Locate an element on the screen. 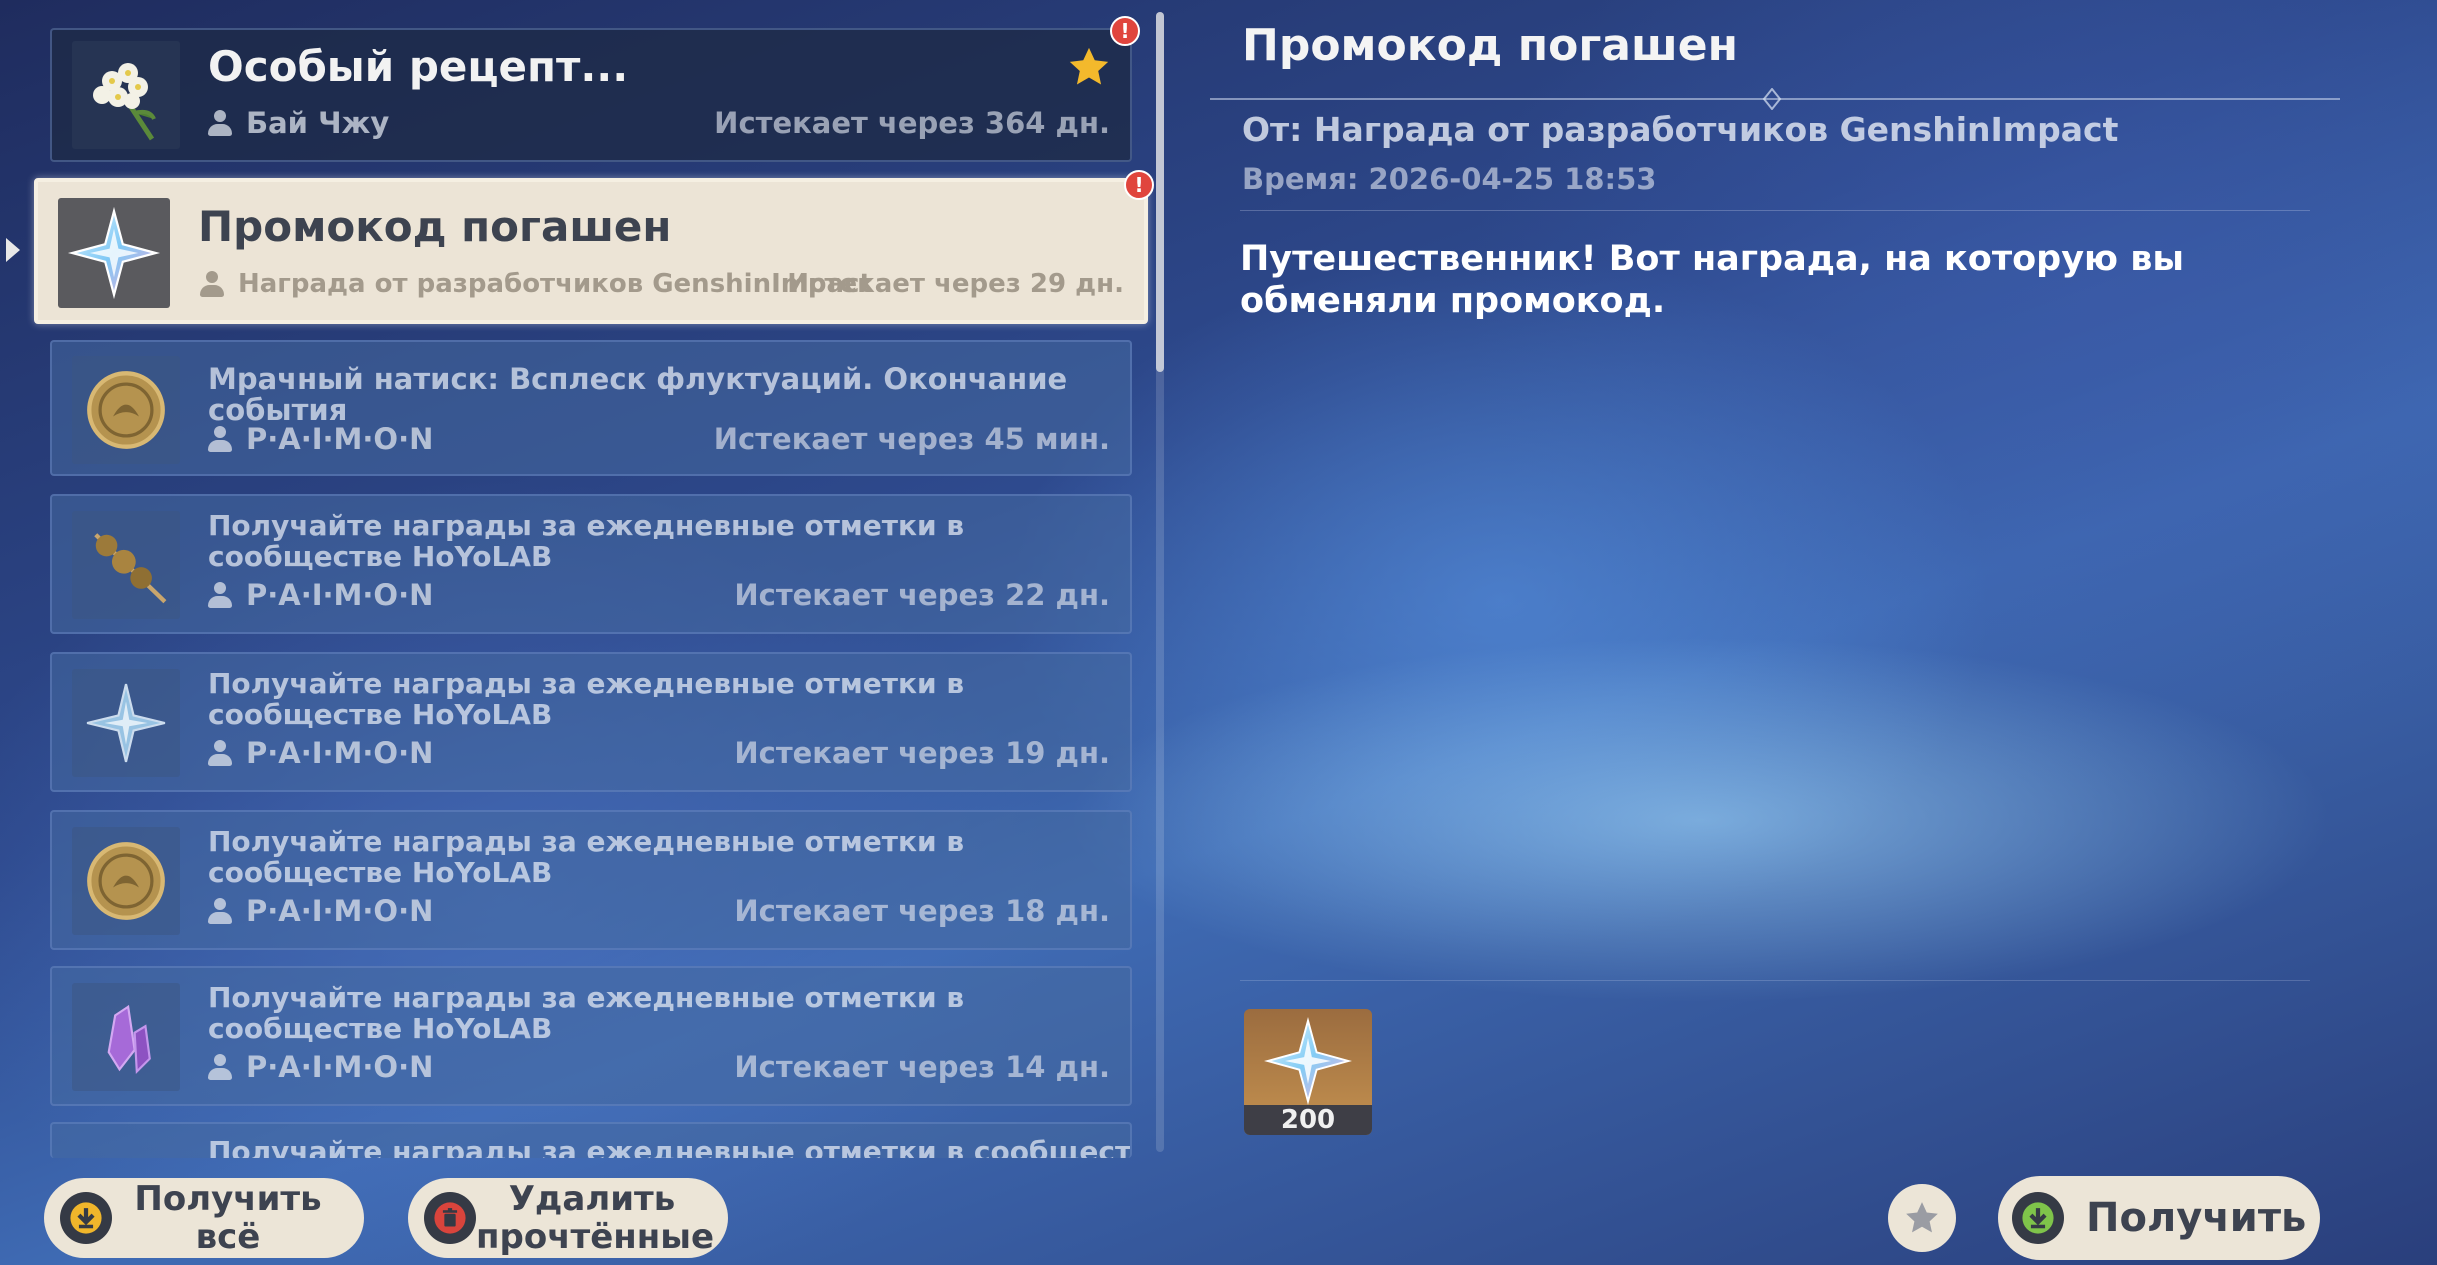 This screenshot has height=1265, width=2437. flower-icon is located at coordinates (124, 102).